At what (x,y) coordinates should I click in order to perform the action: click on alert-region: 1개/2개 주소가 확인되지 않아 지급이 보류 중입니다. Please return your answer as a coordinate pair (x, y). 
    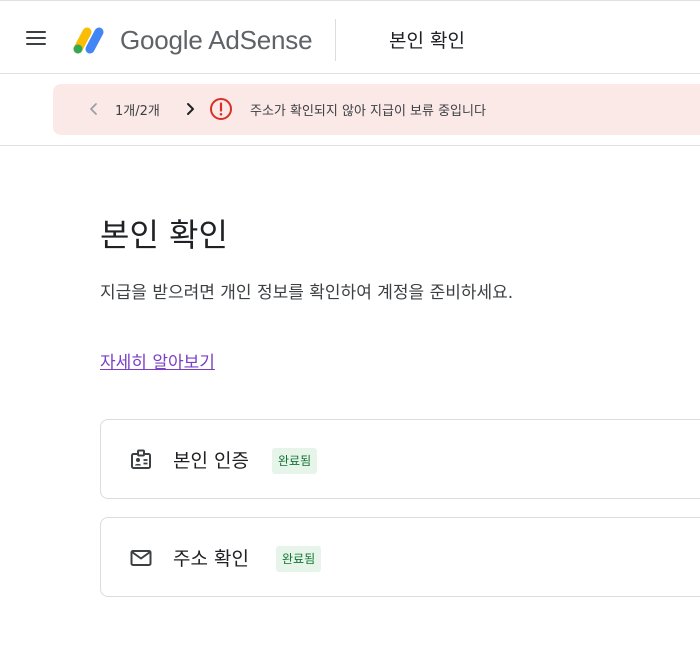
    Looking at the image, I should click on (350, 110).